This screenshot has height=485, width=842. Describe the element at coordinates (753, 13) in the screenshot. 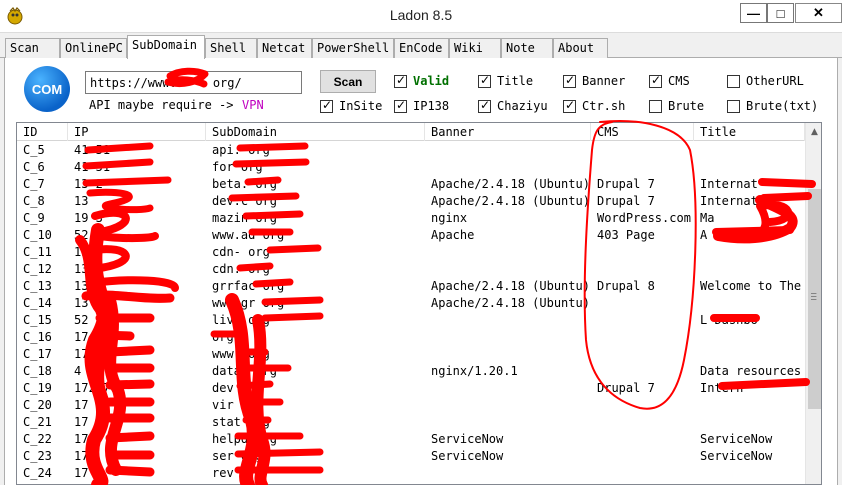

I see `minimize-button: —` at that location.